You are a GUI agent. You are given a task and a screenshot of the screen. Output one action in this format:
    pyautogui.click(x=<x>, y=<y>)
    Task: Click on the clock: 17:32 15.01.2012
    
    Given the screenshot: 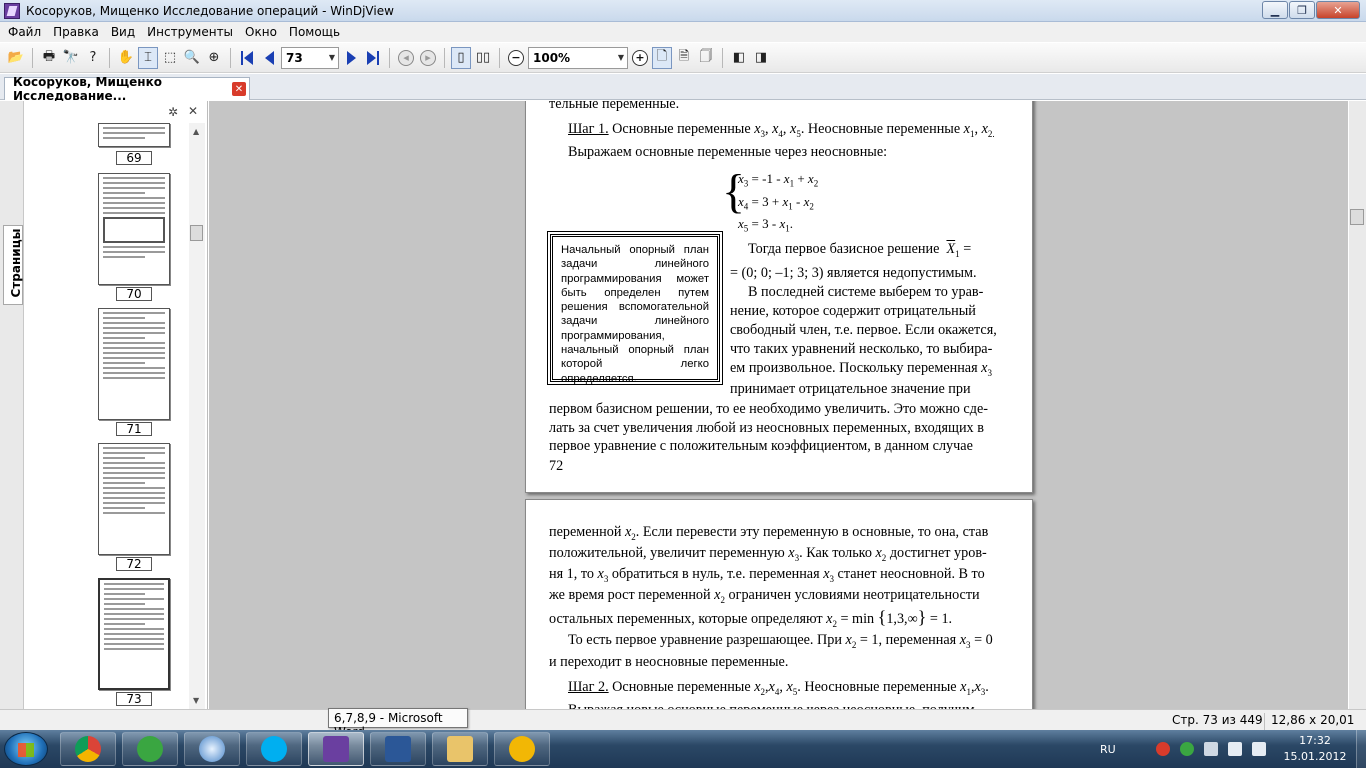 What is the action you would take?
    pyautogui.click(x=1315, y=749)
    